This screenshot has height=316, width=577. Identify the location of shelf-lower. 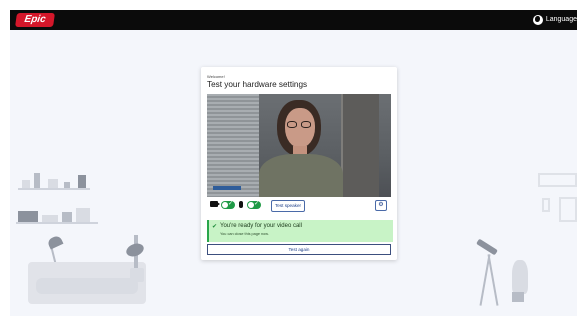
(57, 223).